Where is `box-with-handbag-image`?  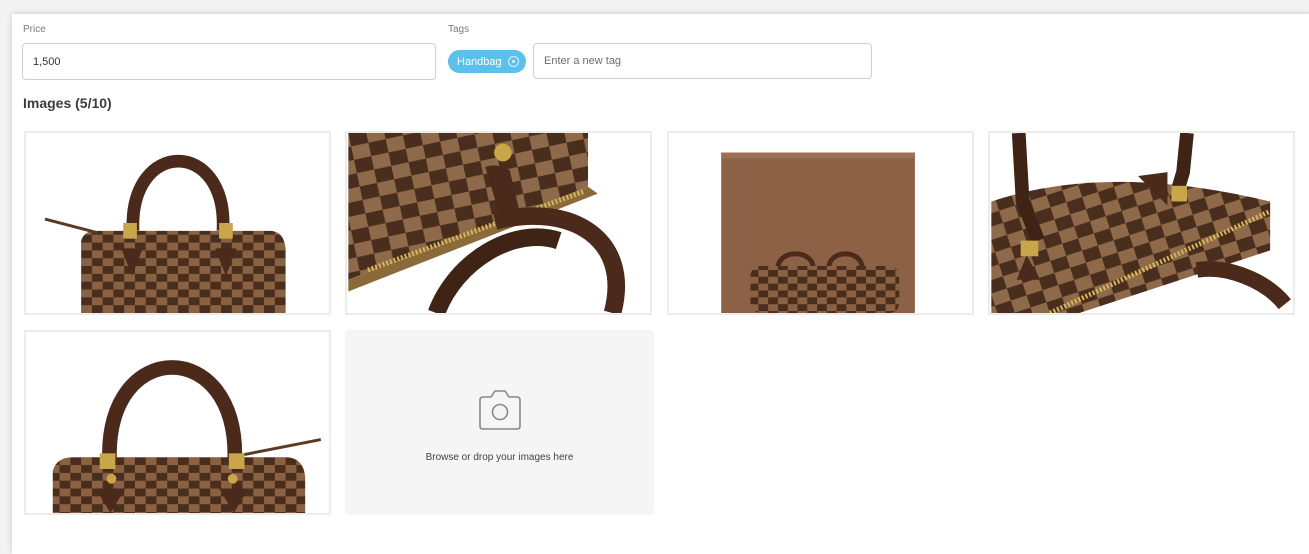
box-with-handbag-image is located at coordinates (820, 223).